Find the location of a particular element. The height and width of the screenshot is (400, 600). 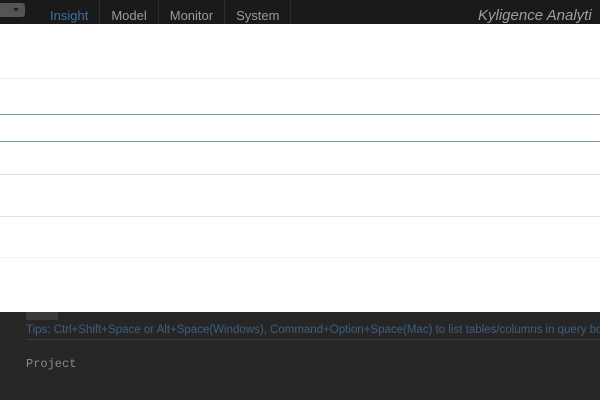

project-dropdown-toggle is located at coordinates (12, 10).